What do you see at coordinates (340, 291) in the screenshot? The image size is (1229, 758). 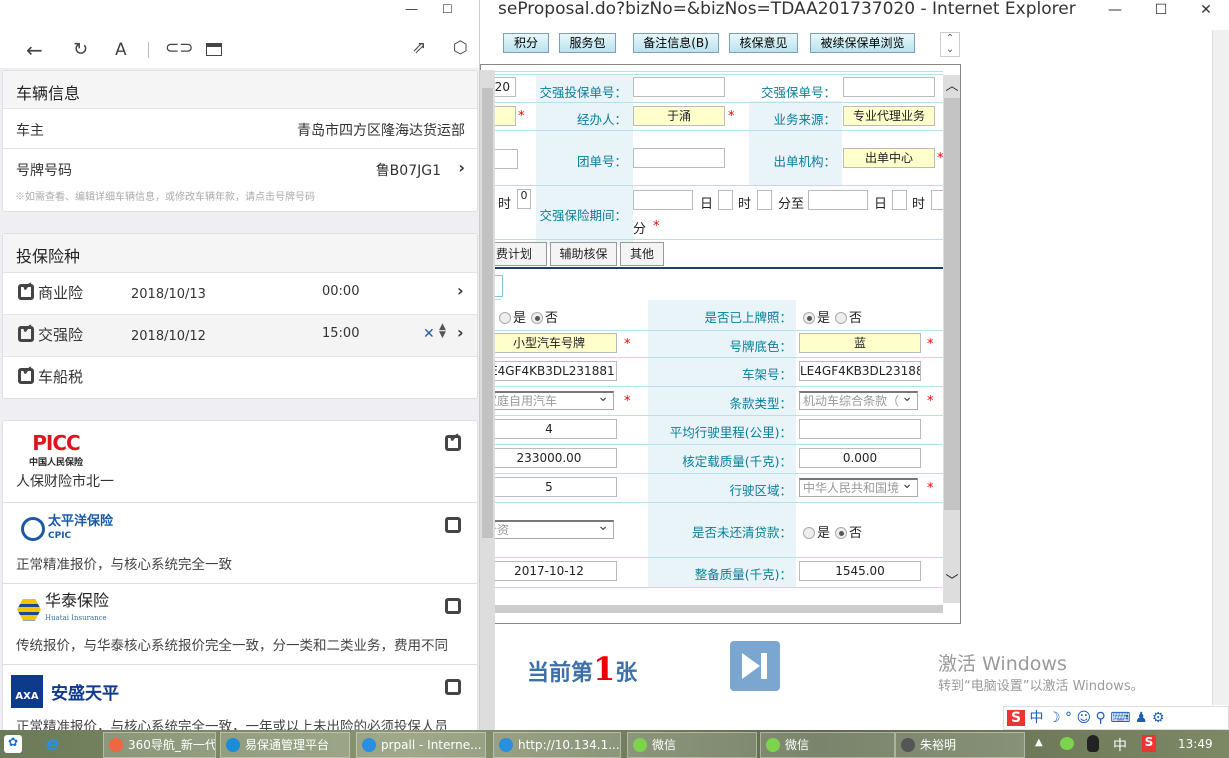 I see `coverage-time: 00:00` at bounding box center [340, 291].